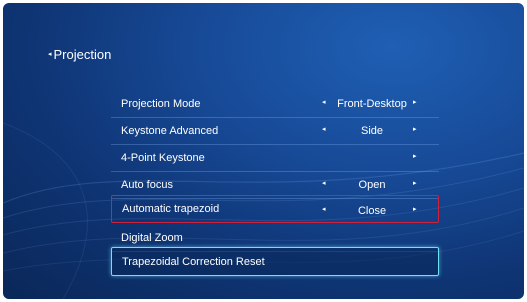 This screenshot has width=527, height=302. I want to click on menu-item-4-point-keystone: 4-Point Keystone ▸, so click(275, 158).